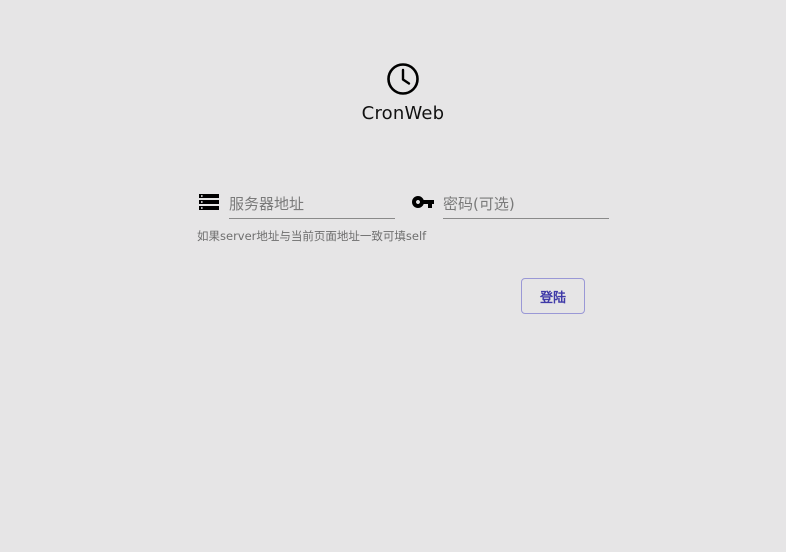 This screenshot has height=552, width=786. I want to click on clock-icon, so click(403, 79).